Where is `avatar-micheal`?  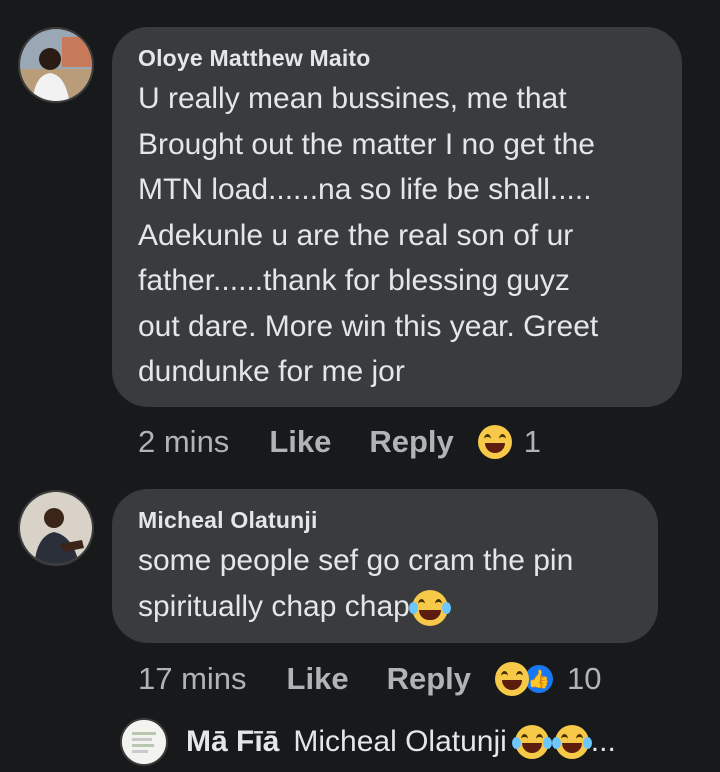 avatar-micheal is located at coordinates (56, 528).